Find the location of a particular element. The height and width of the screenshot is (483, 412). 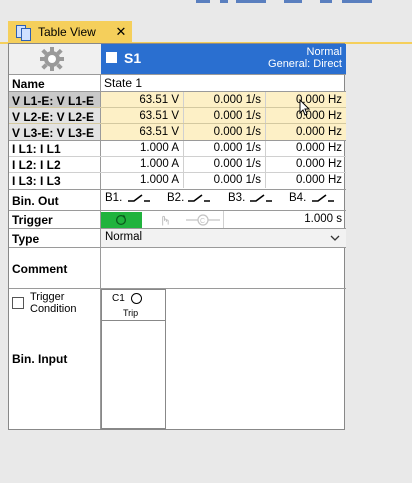

binout-label: Bin. Out is located at coordinates (35, 201).